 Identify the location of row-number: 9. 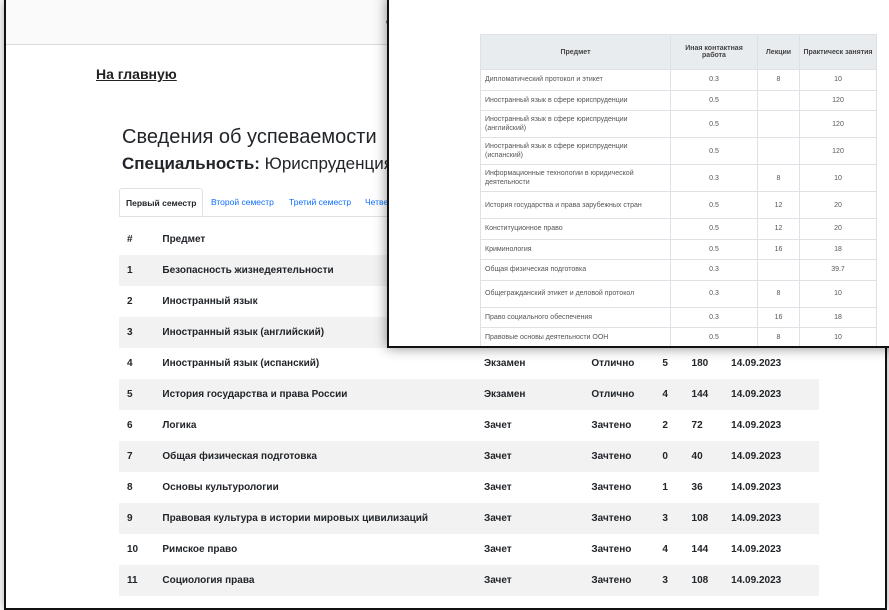
(130, 518).